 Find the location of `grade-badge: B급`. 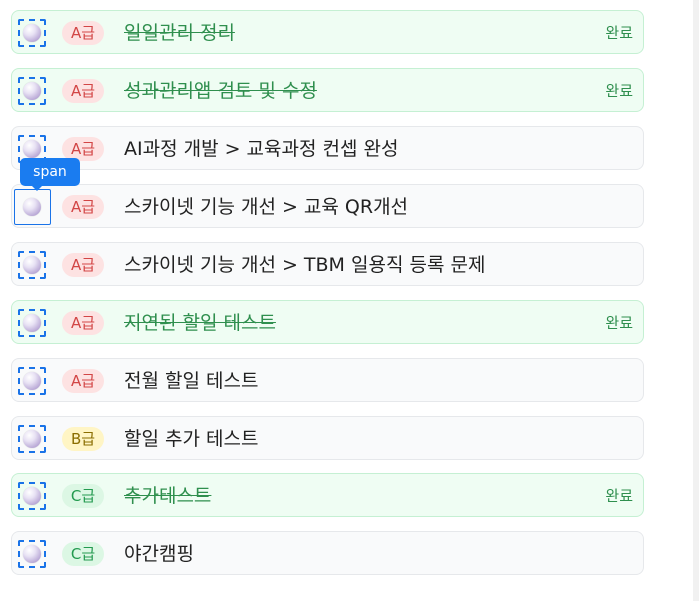

grade-badge: B급 is located at coordinates (83, 439).